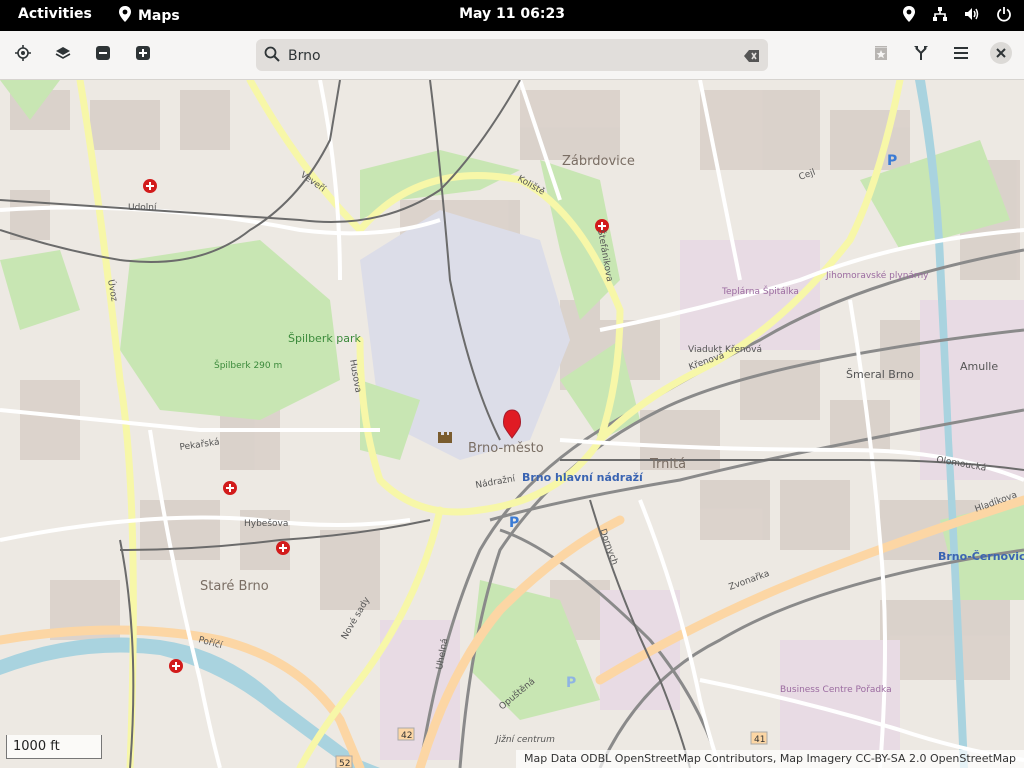 The image size is (1024, 768). I want to click on search-input, so click(508, 56).